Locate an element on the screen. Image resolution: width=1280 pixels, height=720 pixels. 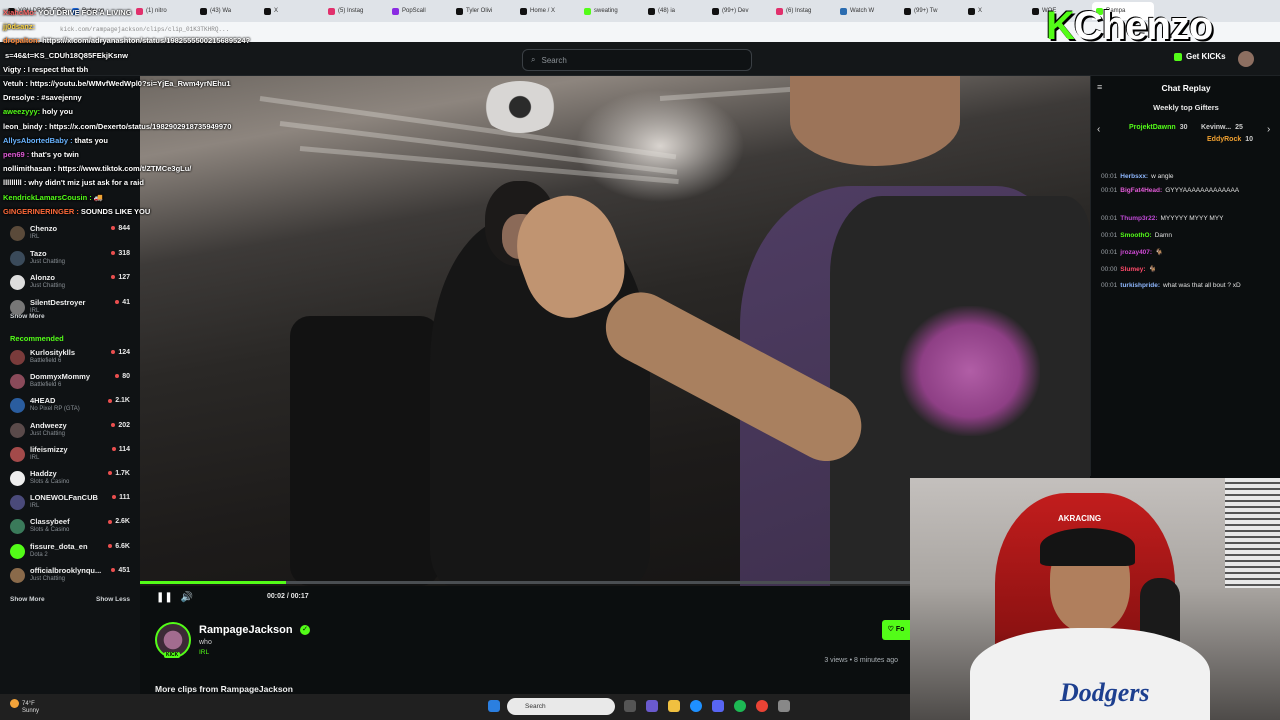
overlay-chat-text: #savejenny is located at coordinates (61, 98).